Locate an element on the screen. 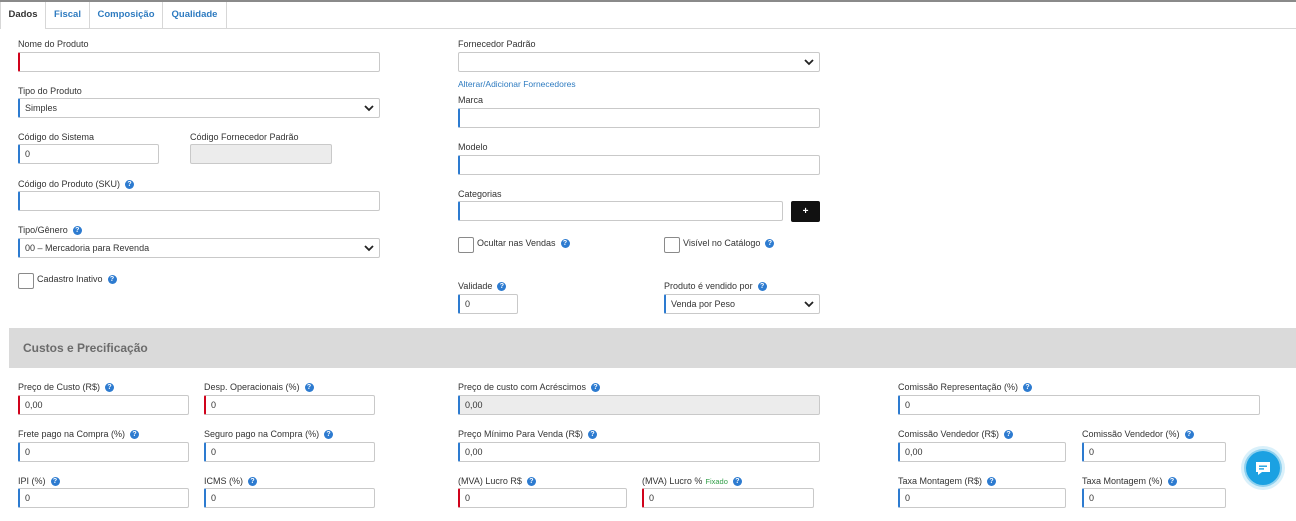 This screenshot has width=1296, height=521. icms-input: 0 is located at coordinates (289, 498).